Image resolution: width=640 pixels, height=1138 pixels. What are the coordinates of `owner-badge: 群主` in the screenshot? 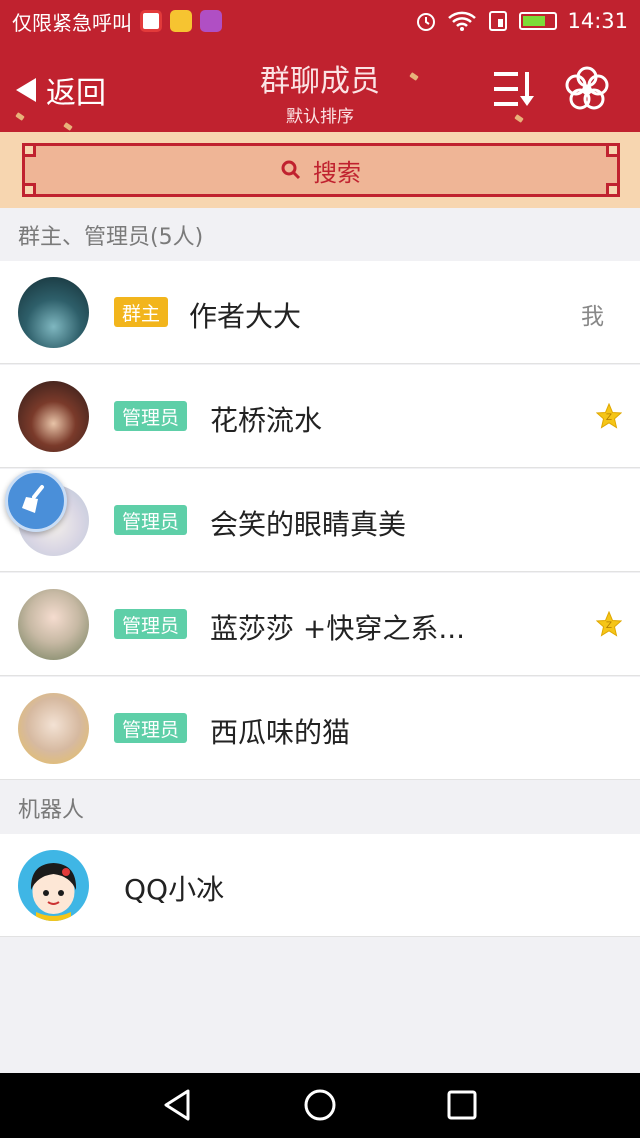 It's located at (141, 312).